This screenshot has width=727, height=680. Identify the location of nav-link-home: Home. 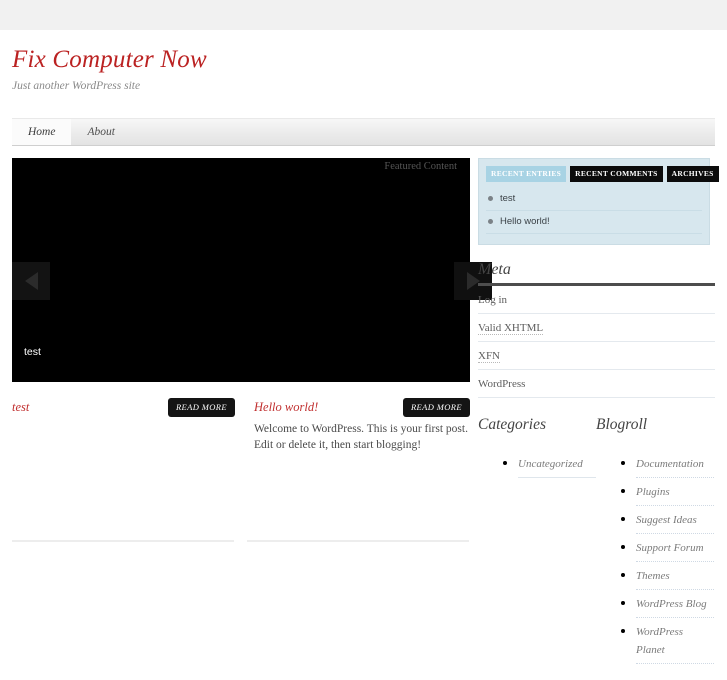
(42, 132).